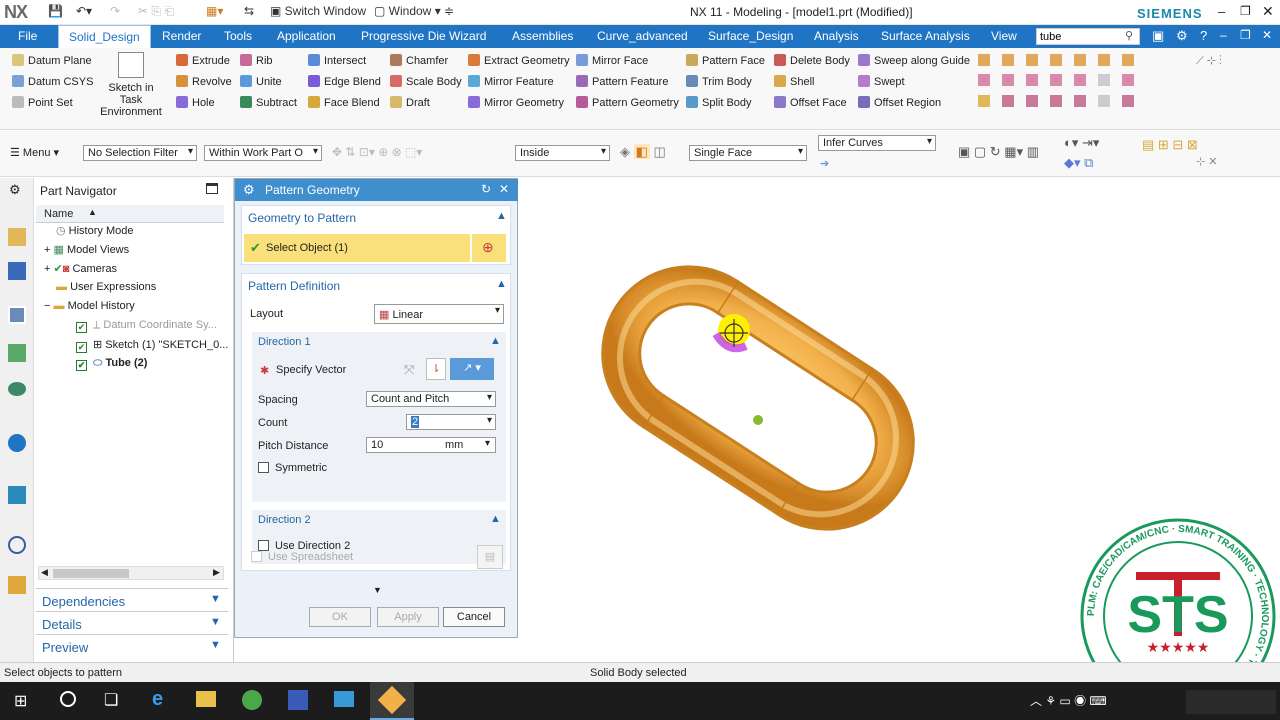 This screenshot has height=720, width=1280. Describe the element at coordinates (91, 573) in the screenshot. I see `scroll-thumb` at that location.